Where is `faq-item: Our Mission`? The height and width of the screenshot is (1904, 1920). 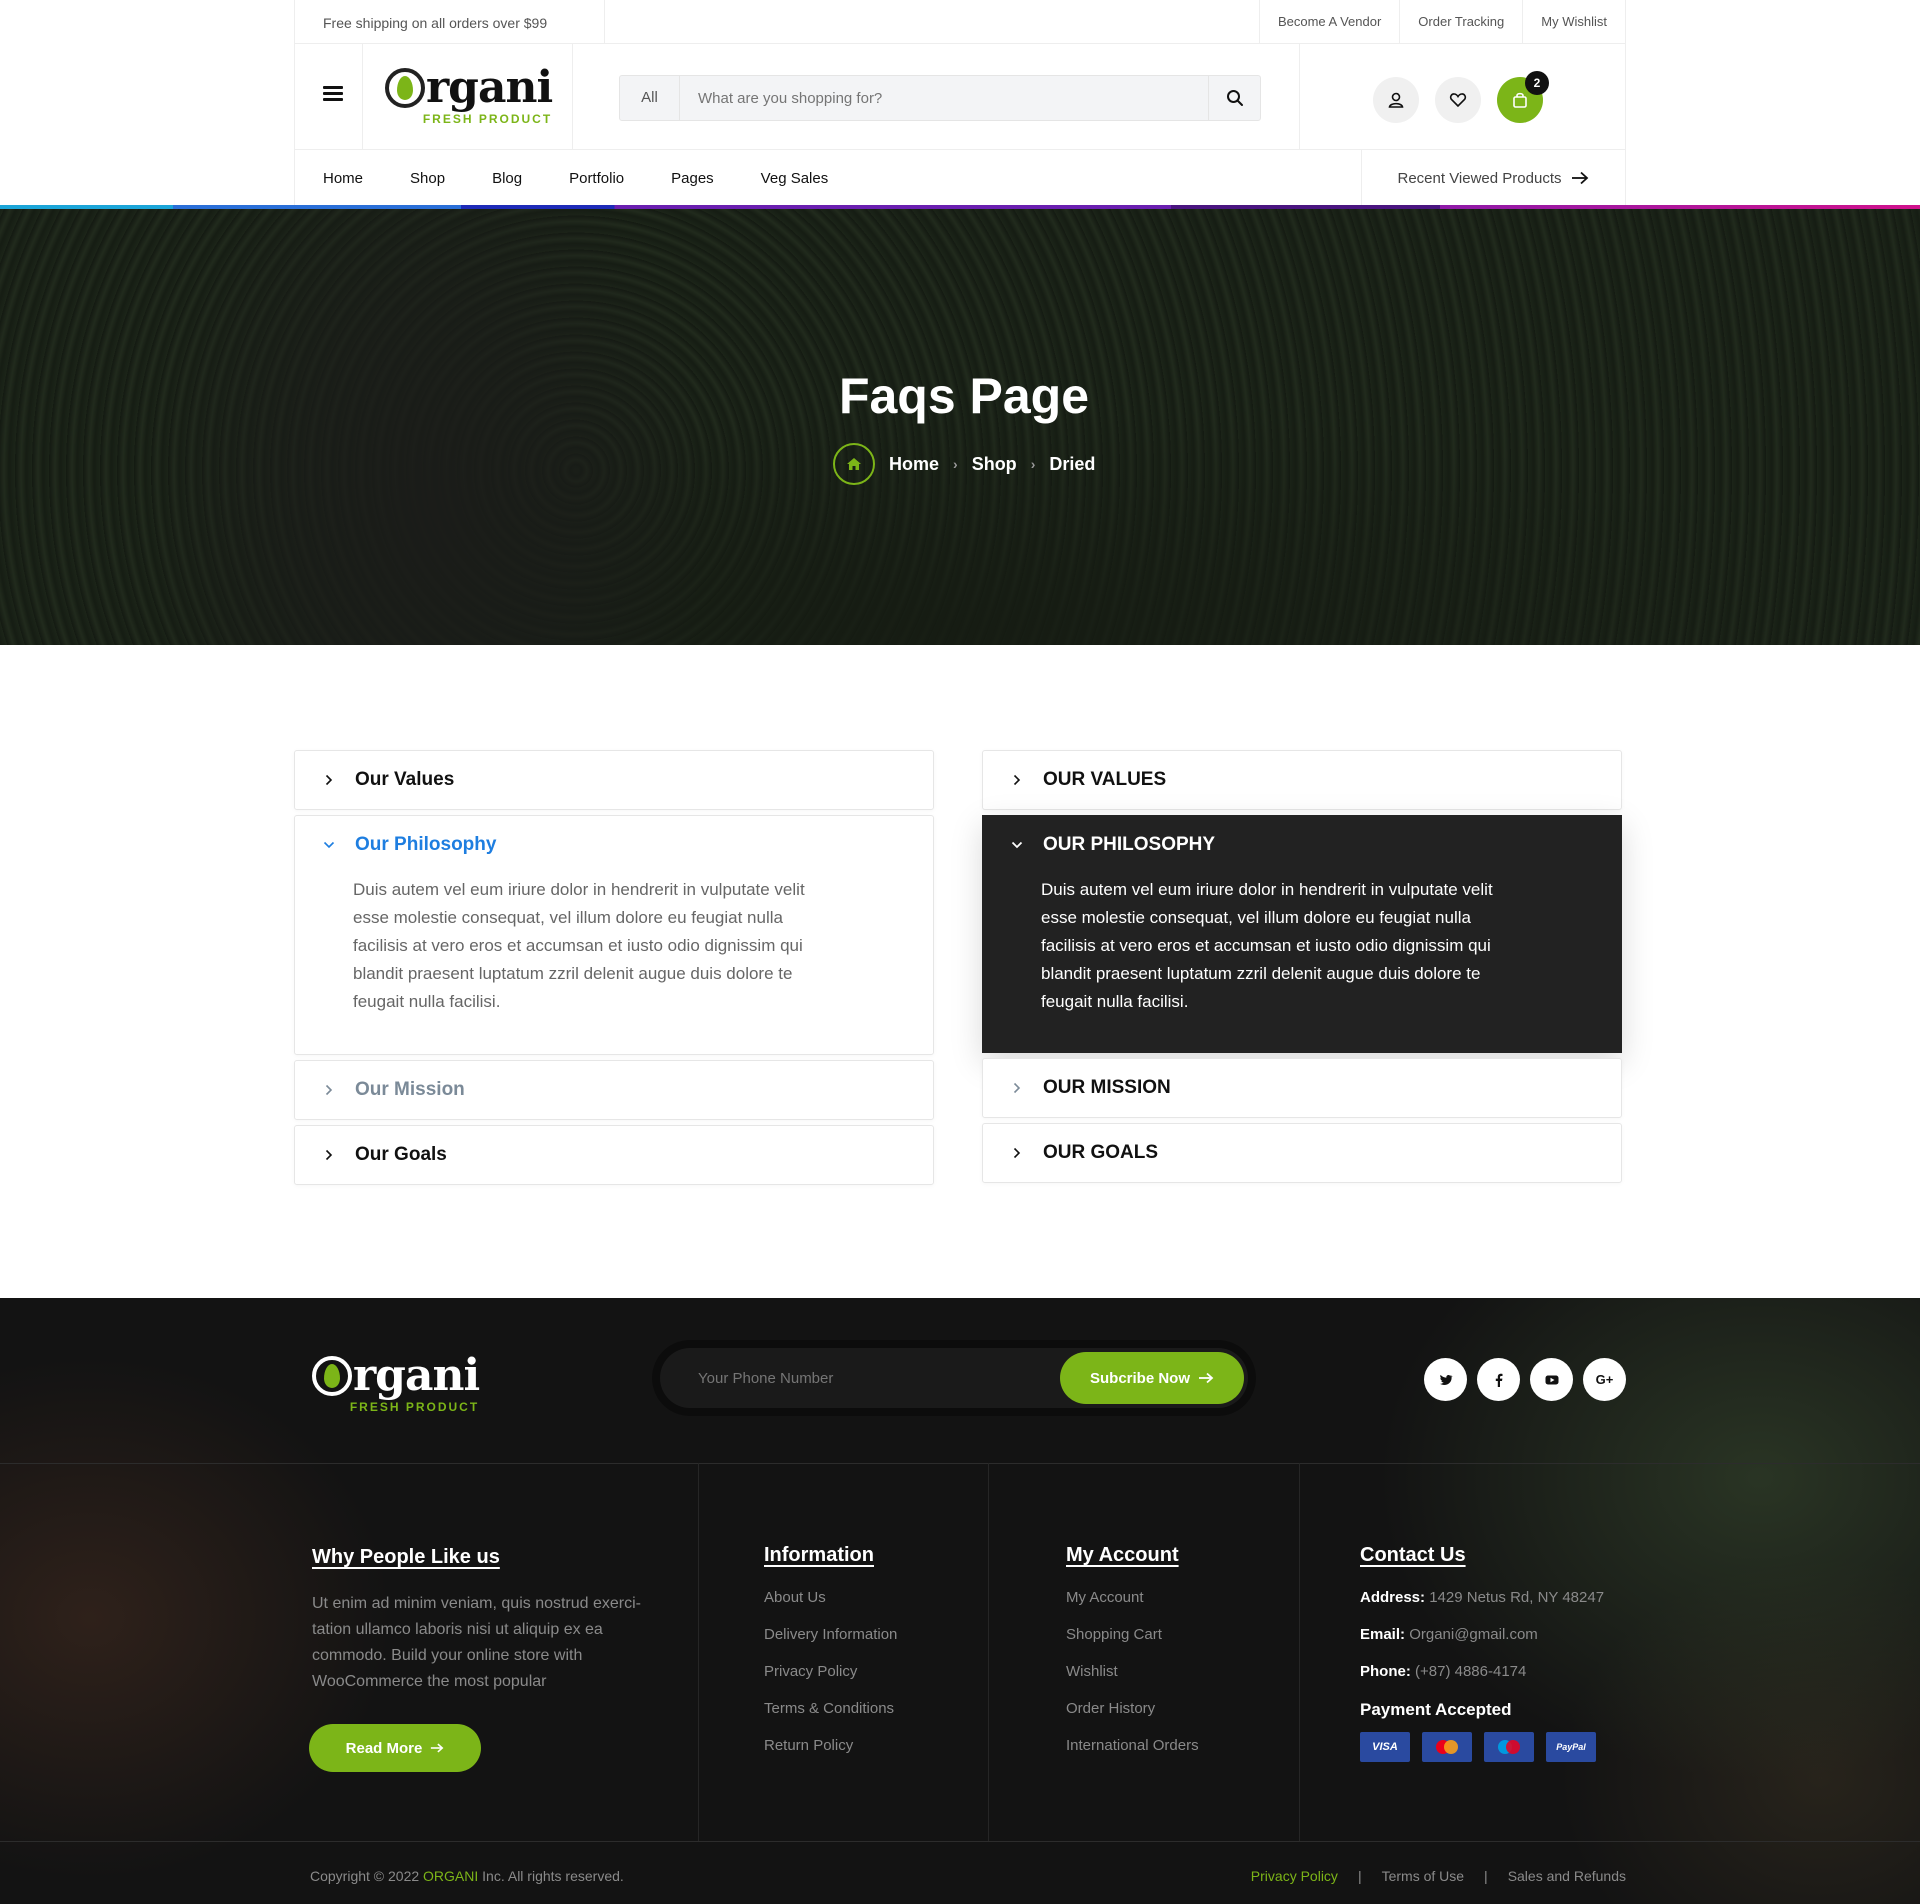
faq-item: Our Mission is located at coordinates (614, 1090).